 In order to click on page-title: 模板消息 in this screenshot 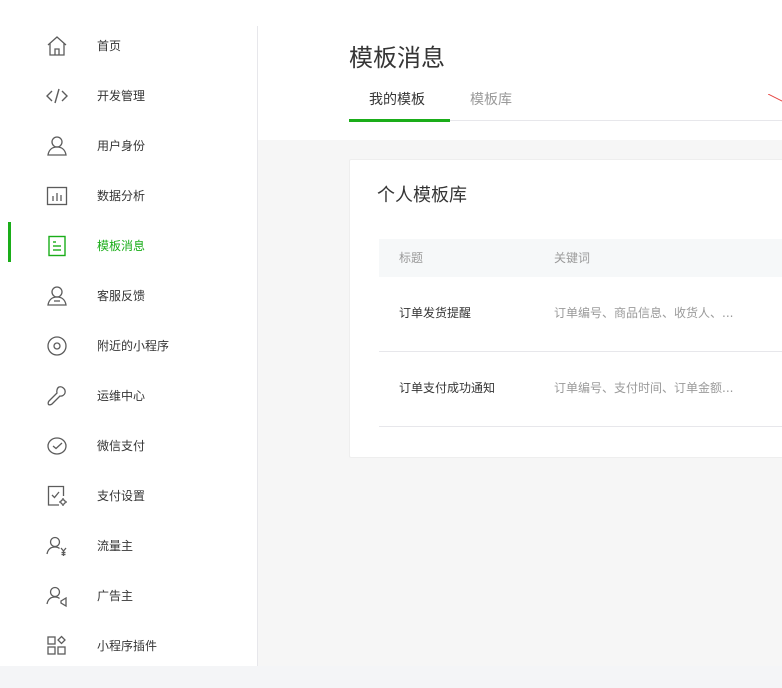, I will do `click(397, 58)`.